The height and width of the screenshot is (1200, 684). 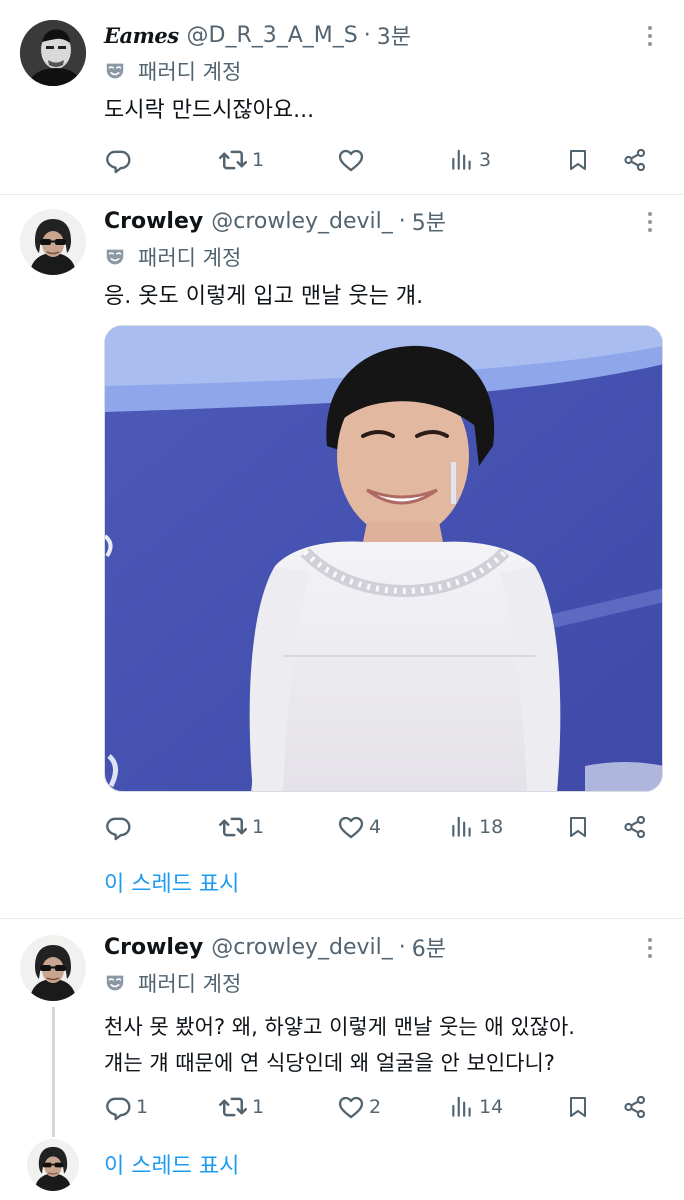 I want to click on tweet-actions: 1 4 18, so click(x=380, y=827).